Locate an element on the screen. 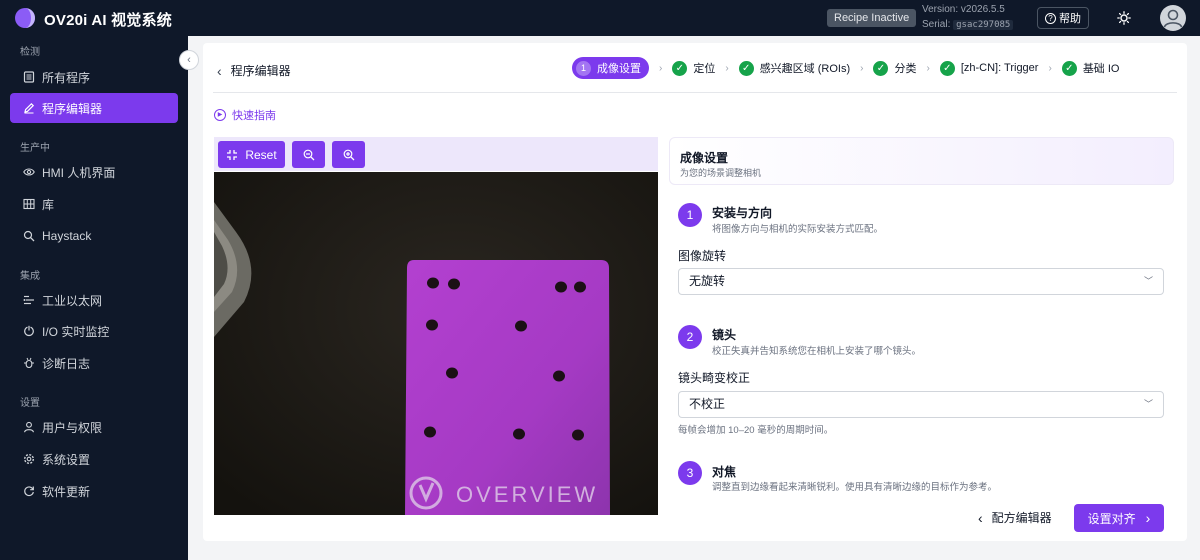  sidebar-item-all-programs: 所有程序 is located at coordinates (94, 77).